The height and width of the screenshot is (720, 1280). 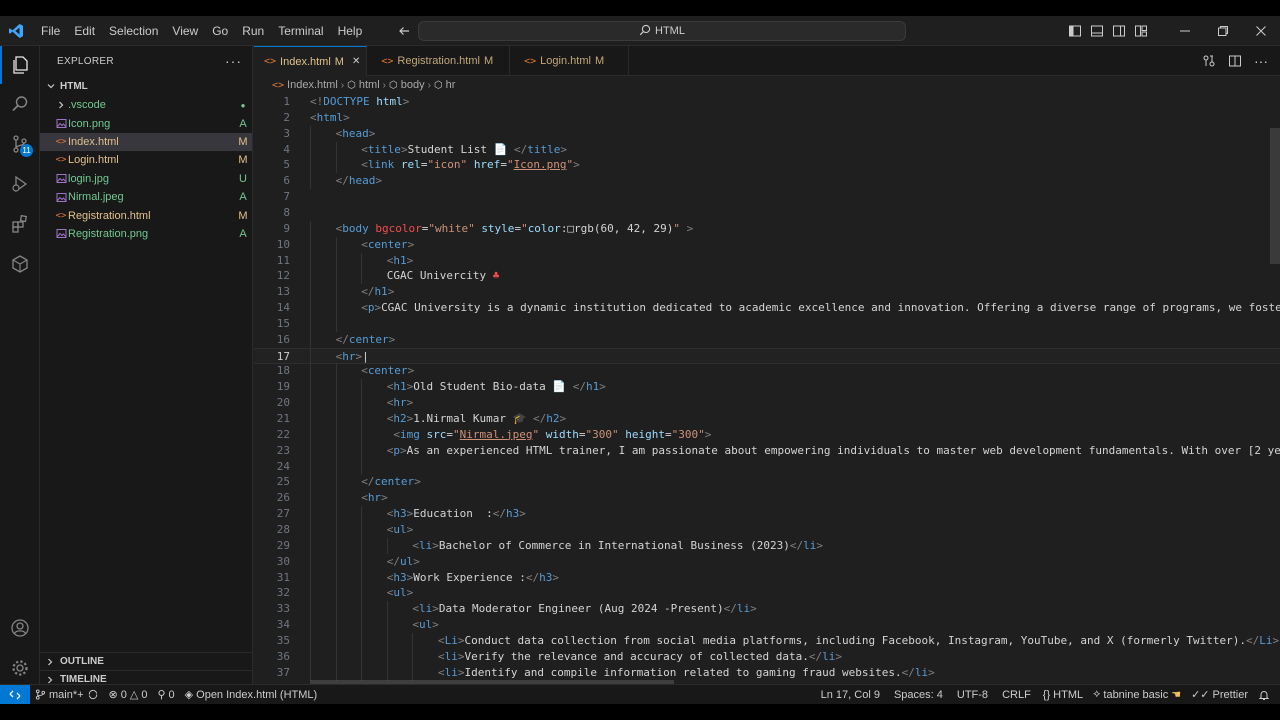 I want to click on remote-explorer-icon, so click(x=20, y=264).